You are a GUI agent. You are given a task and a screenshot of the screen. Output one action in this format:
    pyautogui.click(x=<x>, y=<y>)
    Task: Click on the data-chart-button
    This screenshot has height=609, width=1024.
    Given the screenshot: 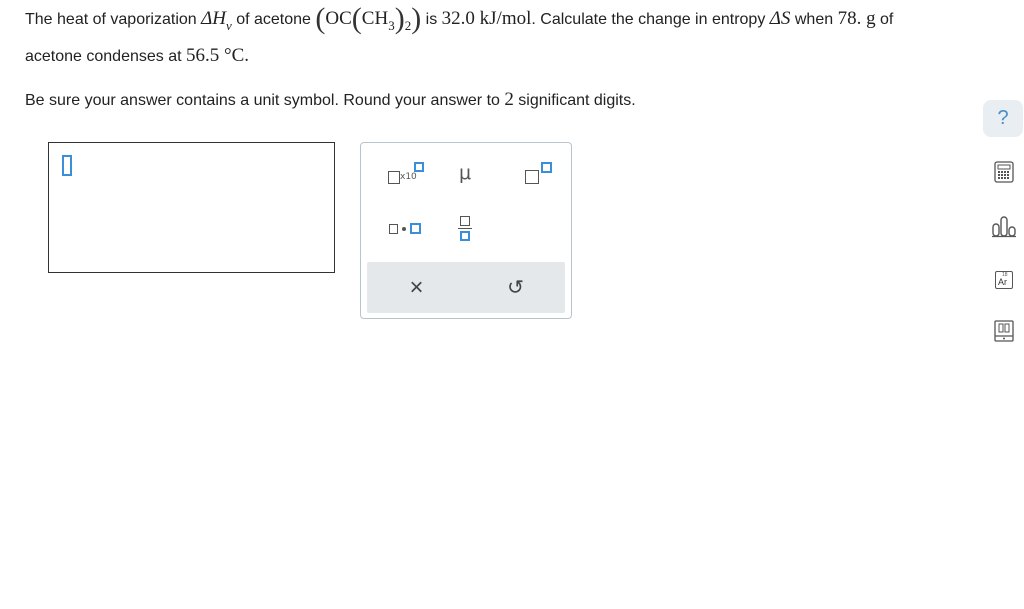 What is the action you would take?
    pyautogui.click(x=1004, y=226)
    